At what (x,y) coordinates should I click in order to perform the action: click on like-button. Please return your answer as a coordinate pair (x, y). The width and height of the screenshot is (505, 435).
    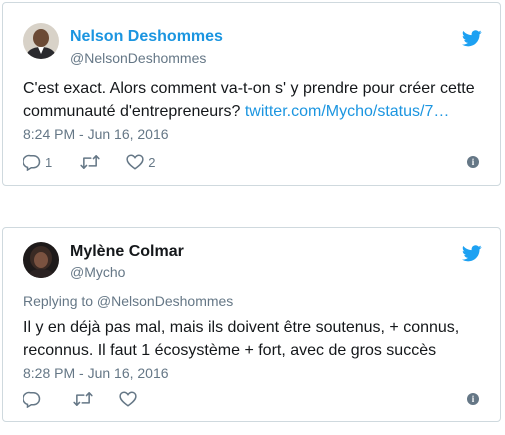
    Looking at the image, I should click on (130, 399).